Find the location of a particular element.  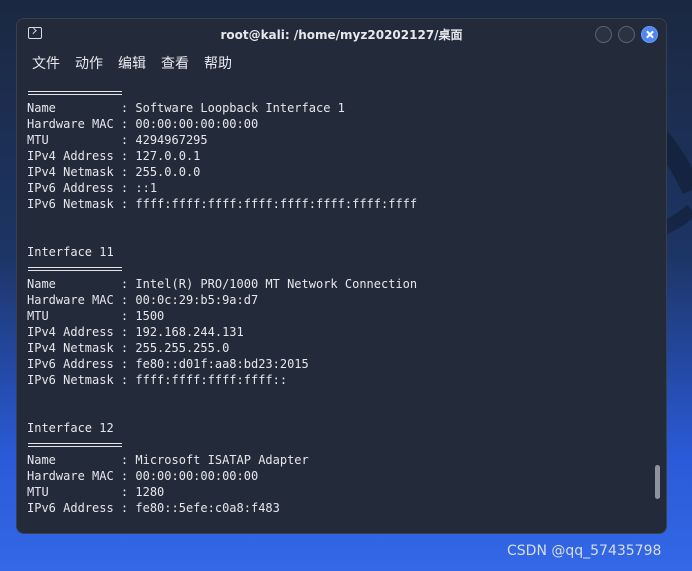

terminal-line: Hardware MAC : 00:0c:29:b5:9a:d7 is located at coordinates (143, 300).